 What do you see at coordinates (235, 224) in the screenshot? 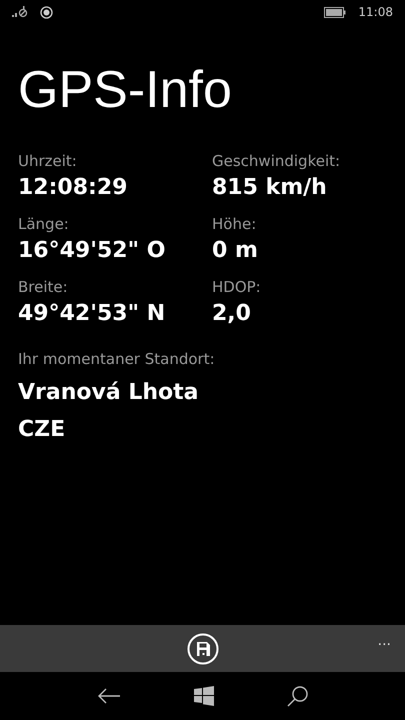
I see `field-label: Höhe:` at bounding box center [235, 224].